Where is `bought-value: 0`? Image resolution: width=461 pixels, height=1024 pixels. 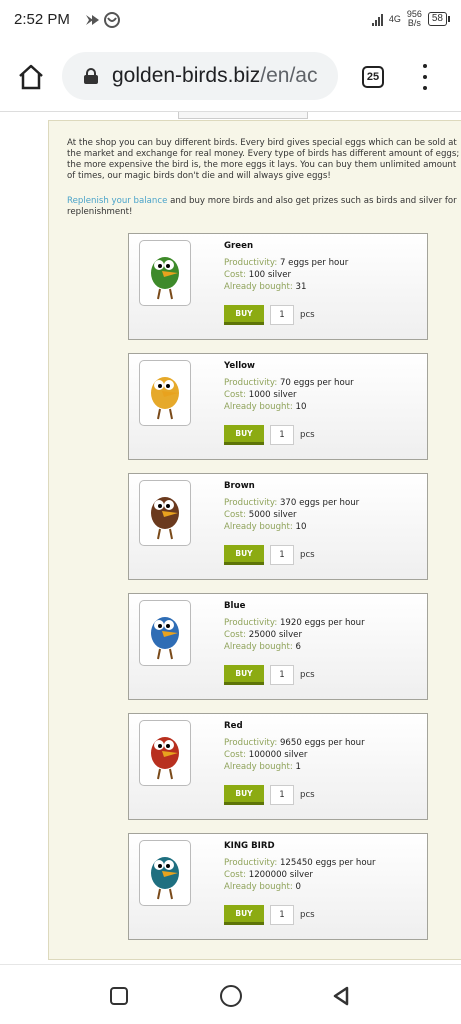
bought-value: 0 is located at coordinates (298, 887).